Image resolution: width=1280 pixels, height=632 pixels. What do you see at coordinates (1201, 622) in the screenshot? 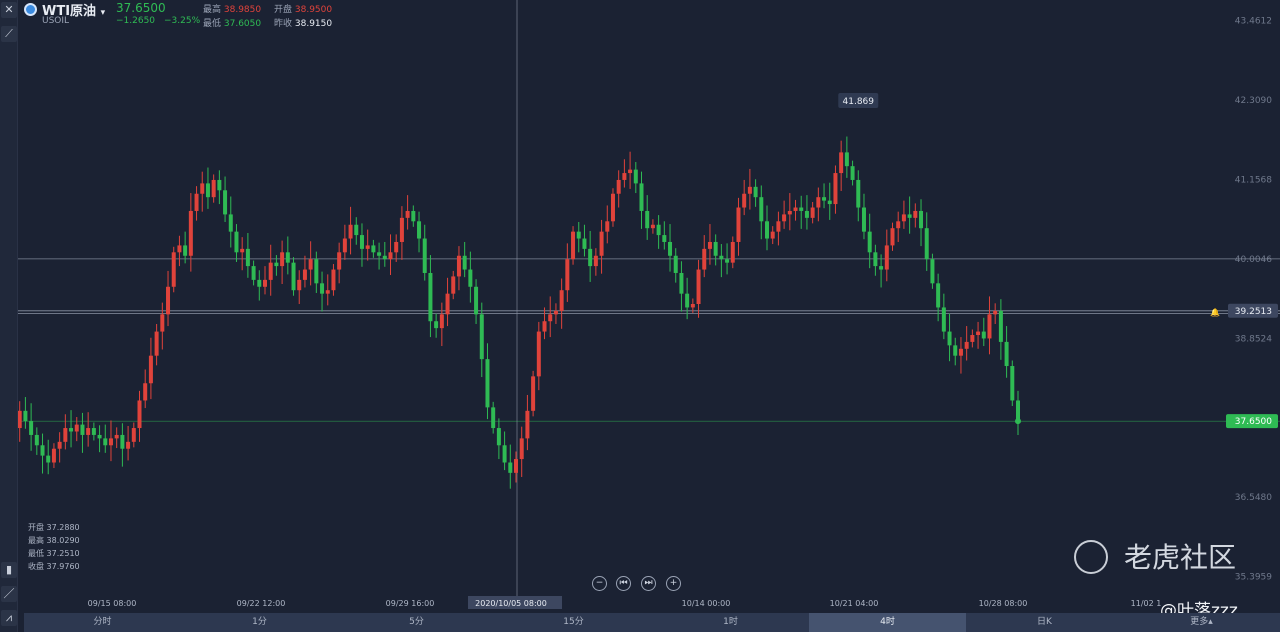
I see `tab-timeframe-more: 更多▴` at bounding box center [1201, 622].